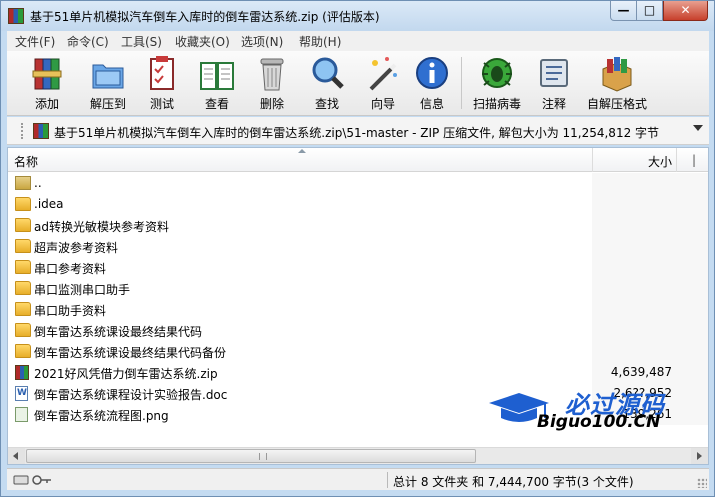 This screenshot has width=715, height=497. Describe the element at coordinates (32, 480) in the screenshot. I see `drive-key-icon` at that location.